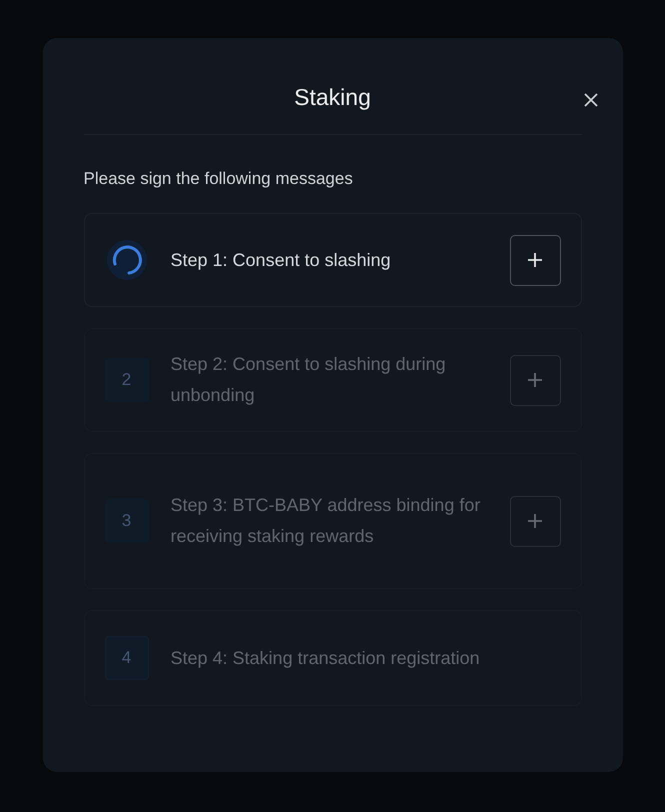  I want to click on step-number: 4, so click(126, 658).